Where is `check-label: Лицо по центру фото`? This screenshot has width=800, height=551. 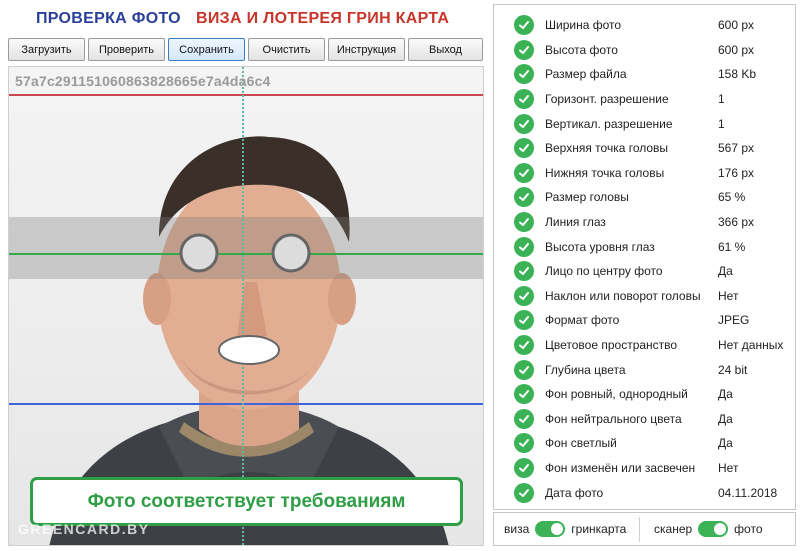
check-label: Лицо по центру фото is located at coordinates (604, 271).